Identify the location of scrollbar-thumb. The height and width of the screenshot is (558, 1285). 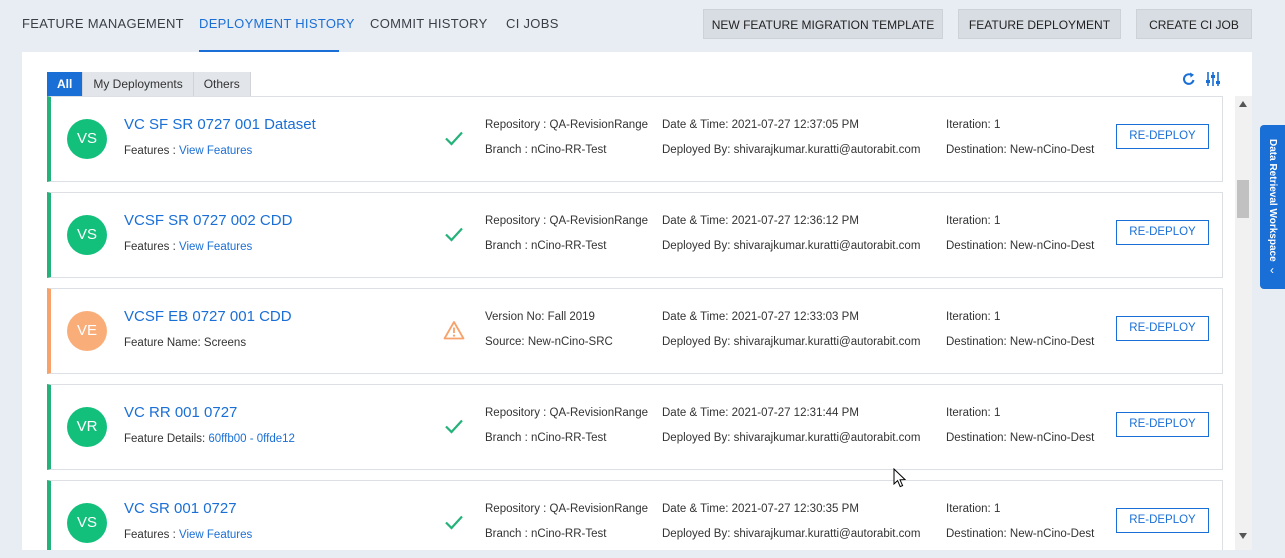
(1243, 199).